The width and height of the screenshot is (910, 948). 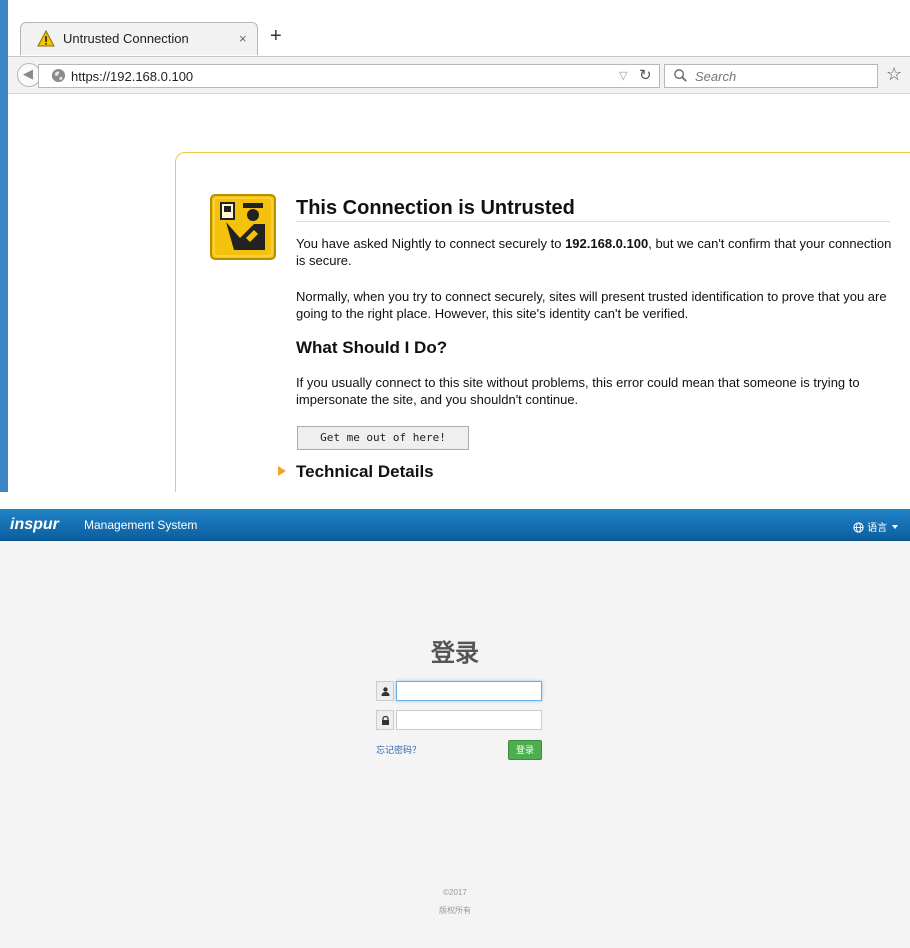 What do you see at coordinates (365, 472) in the screenshot?
I see `technical-details-toggle: Technical Details` at bounding box center [365, 472].